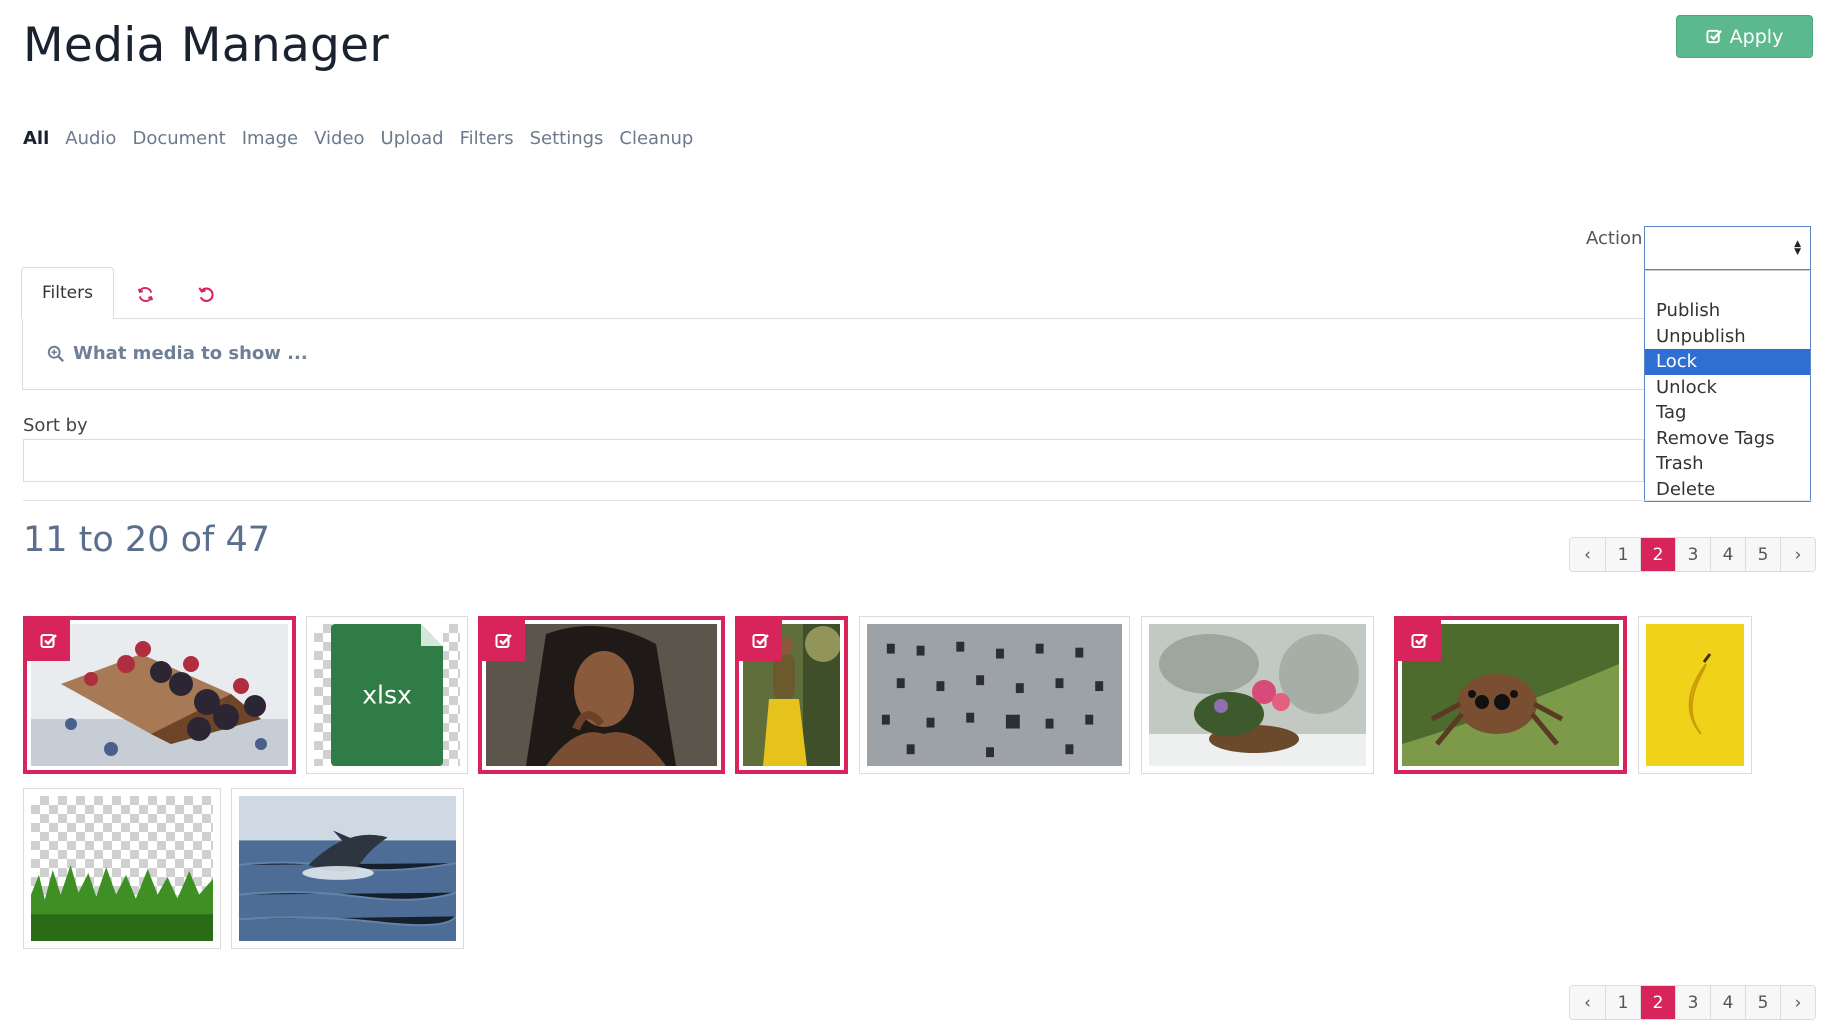  Describe the element at coordinates (1727, 311) in the screenshot. I see `action-option-publish: Publish` at that location.